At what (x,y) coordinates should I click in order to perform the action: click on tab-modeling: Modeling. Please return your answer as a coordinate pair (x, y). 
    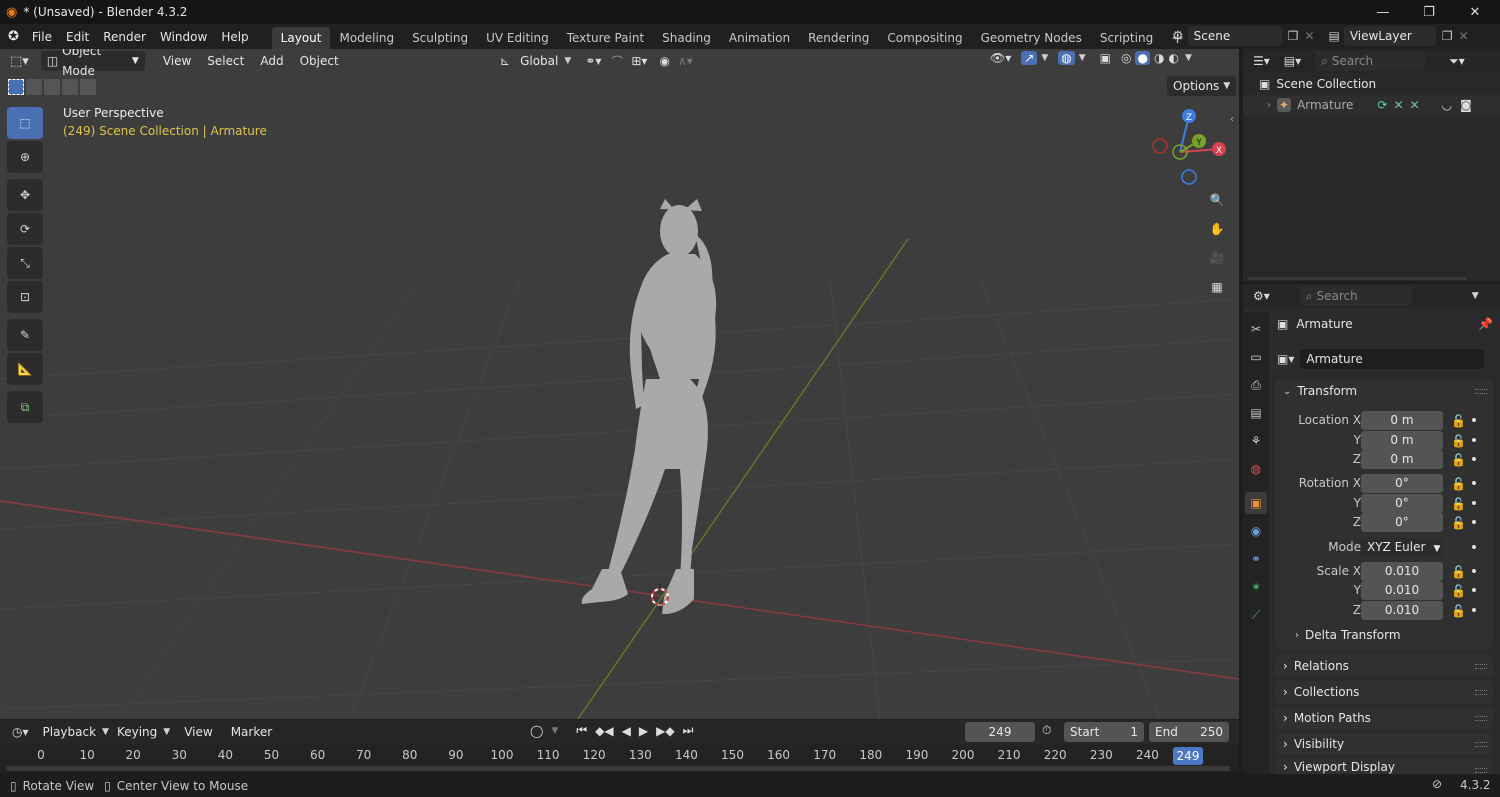
    Looking at the image, I should click on (366, 38).